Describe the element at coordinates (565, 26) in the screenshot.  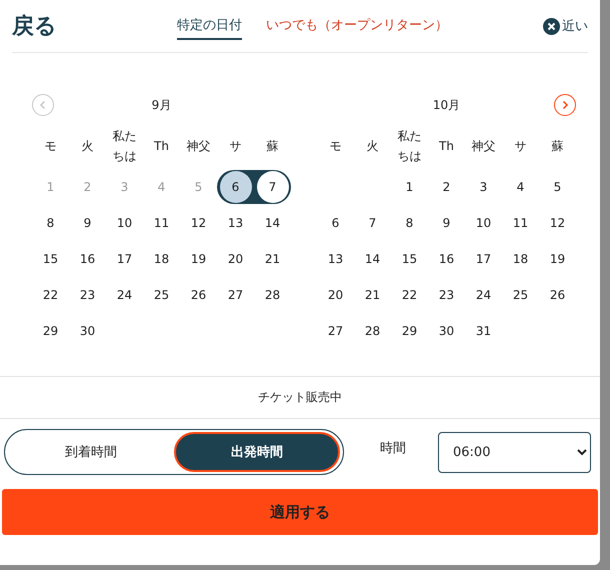
I see `close-button: 近い` at that location.